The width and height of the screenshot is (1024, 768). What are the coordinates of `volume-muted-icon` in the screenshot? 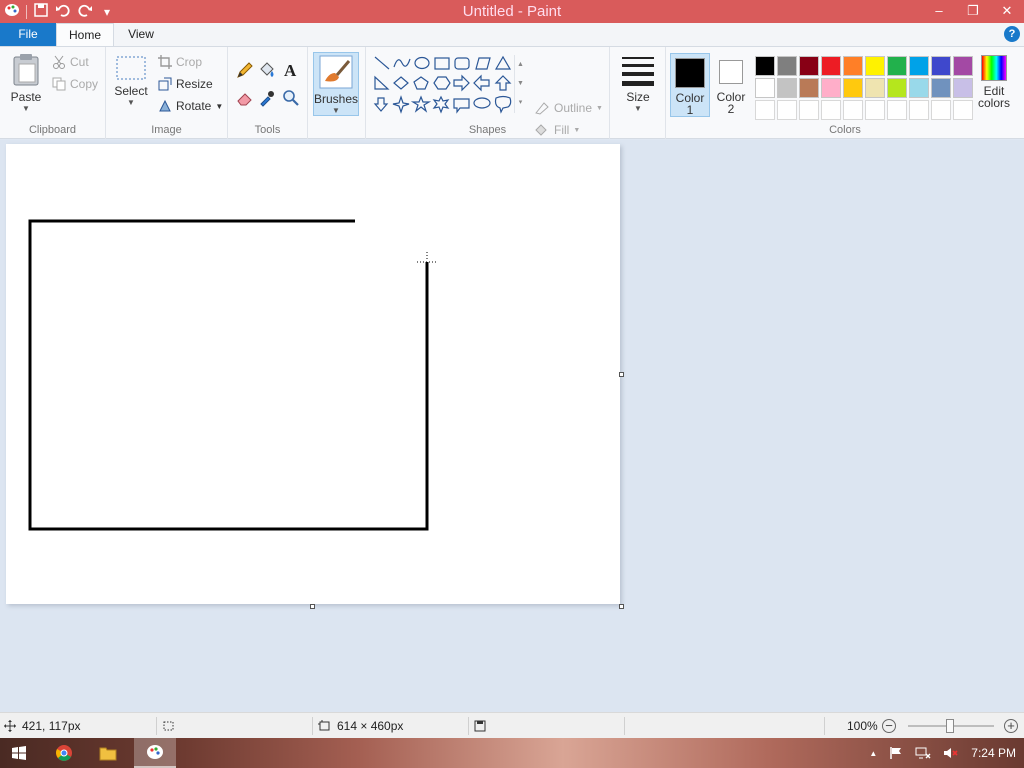 It's located at (951, 753).